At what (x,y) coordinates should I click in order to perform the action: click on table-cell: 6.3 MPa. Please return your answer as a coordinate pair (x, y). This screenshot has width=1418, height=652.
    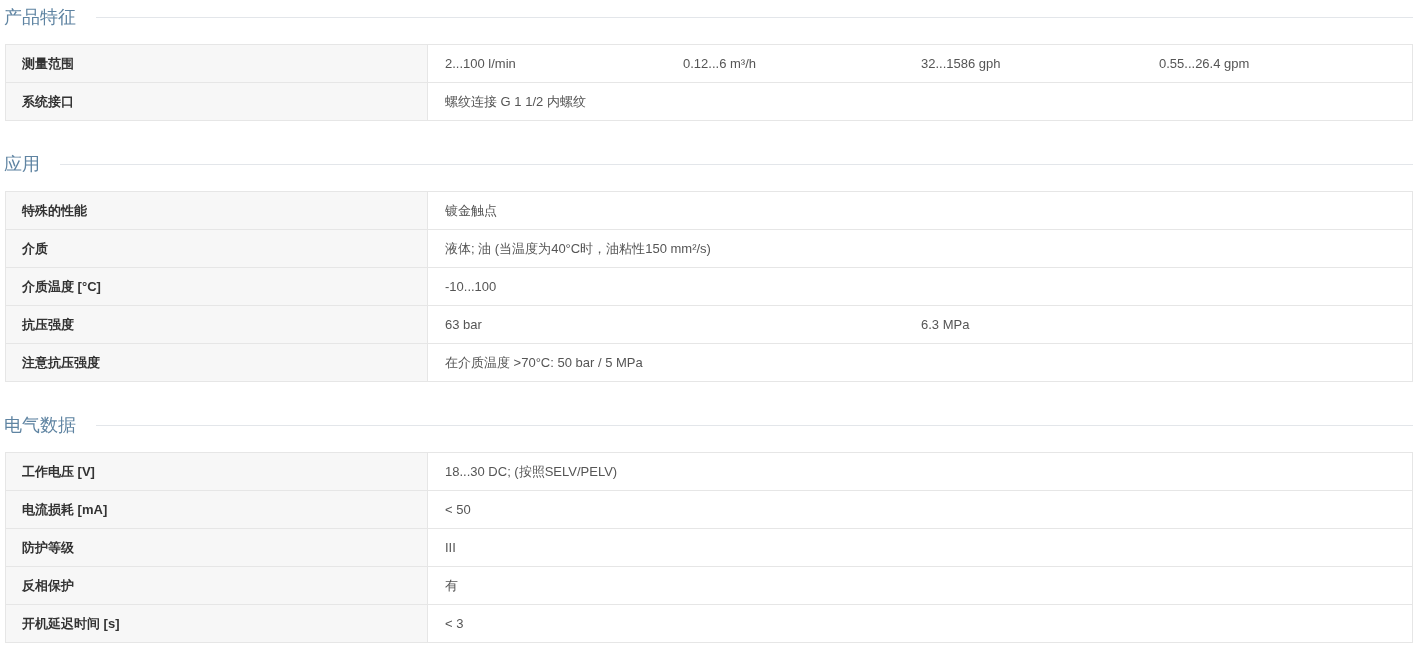
    Looking at the image, I should click on (945, 324).